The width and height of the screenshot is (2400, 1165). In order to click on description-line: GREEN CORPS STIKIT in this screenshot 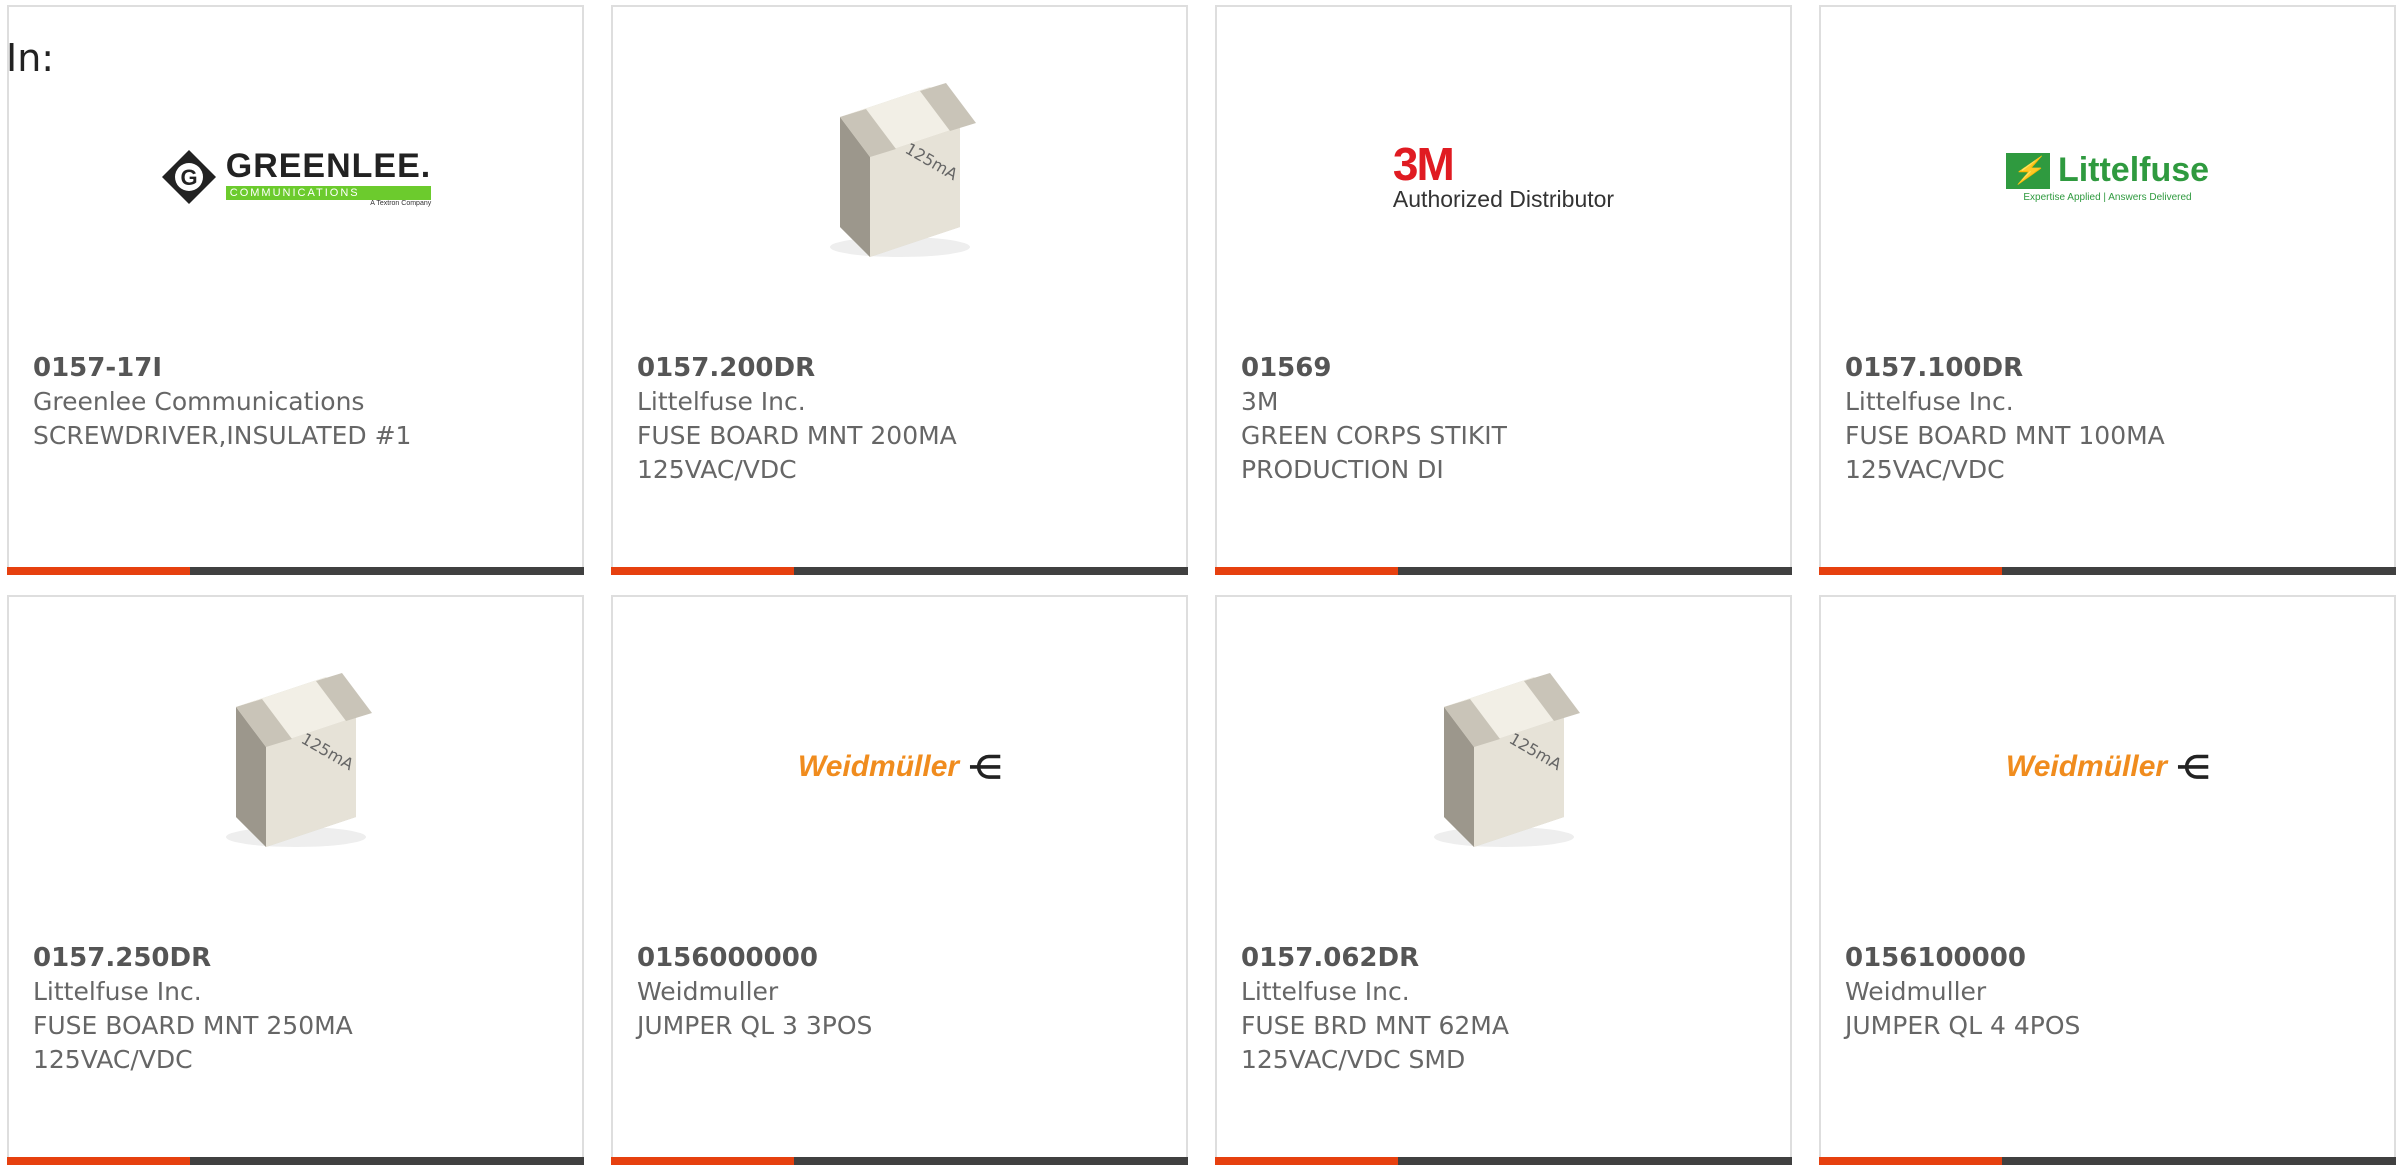, I will do `click(1374, 435)`.